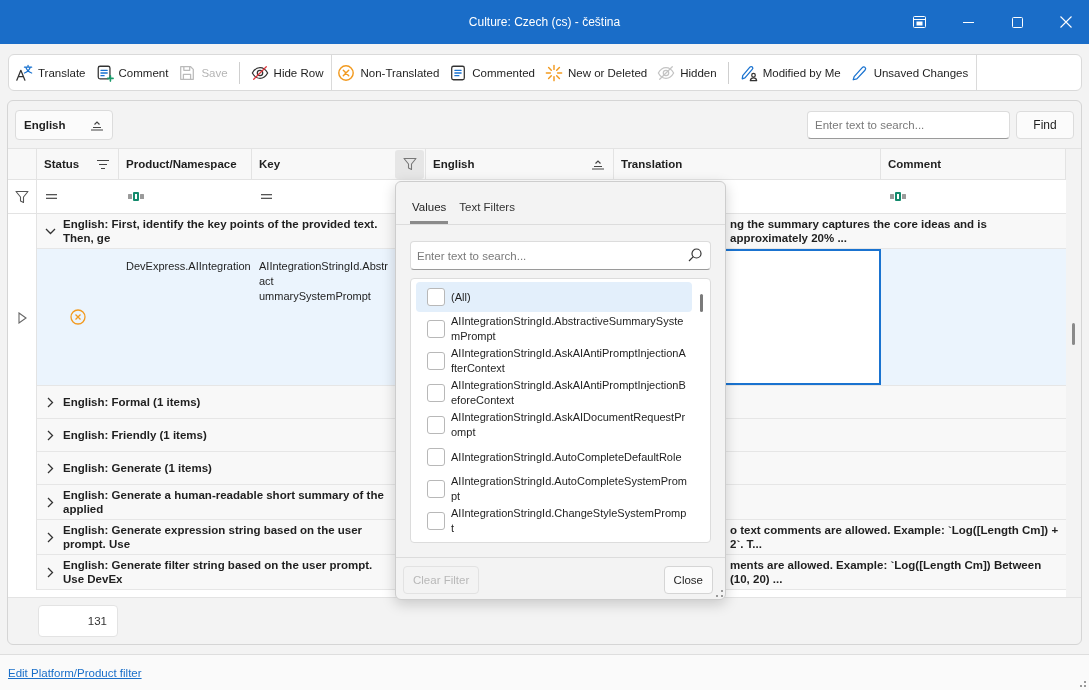 Image resolution: width=1089 pixels, height=690 pixels. I want to click on table-cell-text: AIIntegrationStringId.Abstract ummarySystemPrompt, so click(324, 281).